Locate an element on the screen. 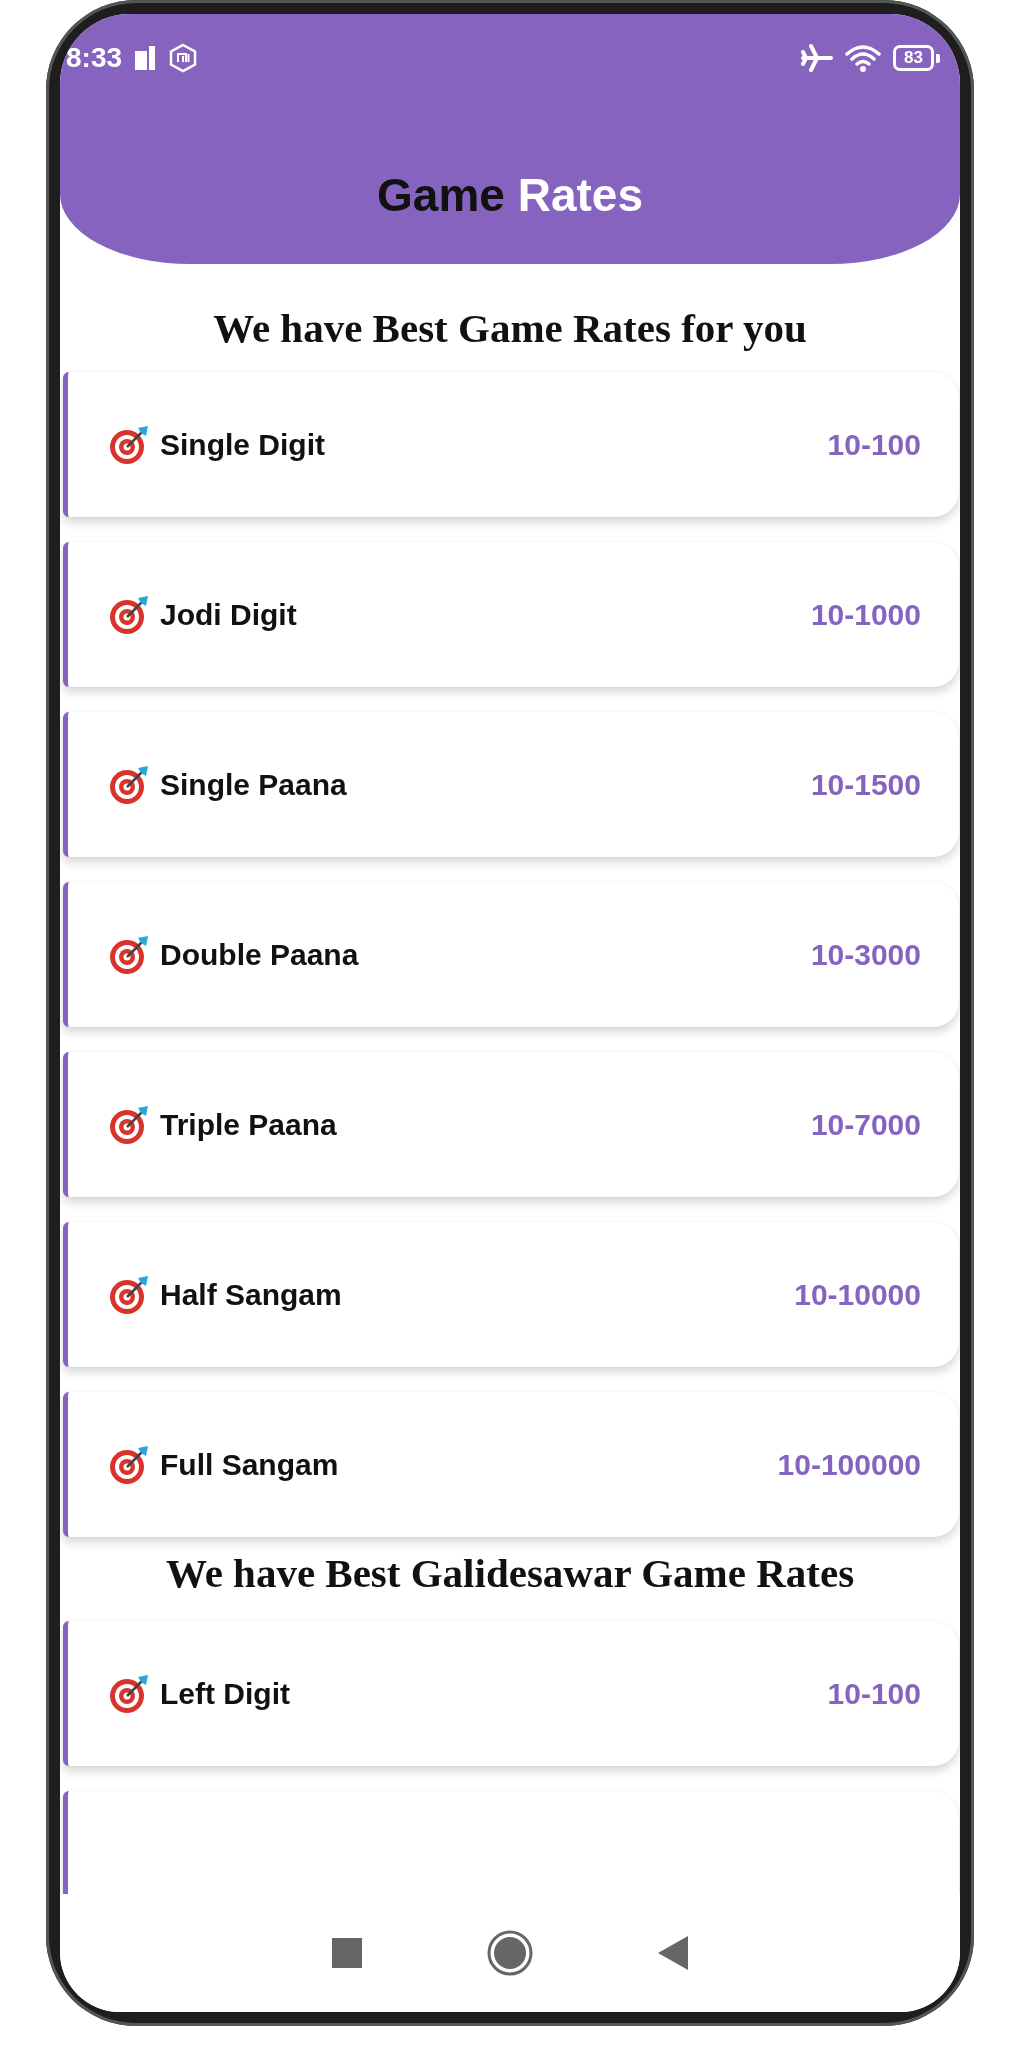 The height and width of the screenshot is (2048, 1024). rate-value: 10-3000 is located at coordinates (865, 954).